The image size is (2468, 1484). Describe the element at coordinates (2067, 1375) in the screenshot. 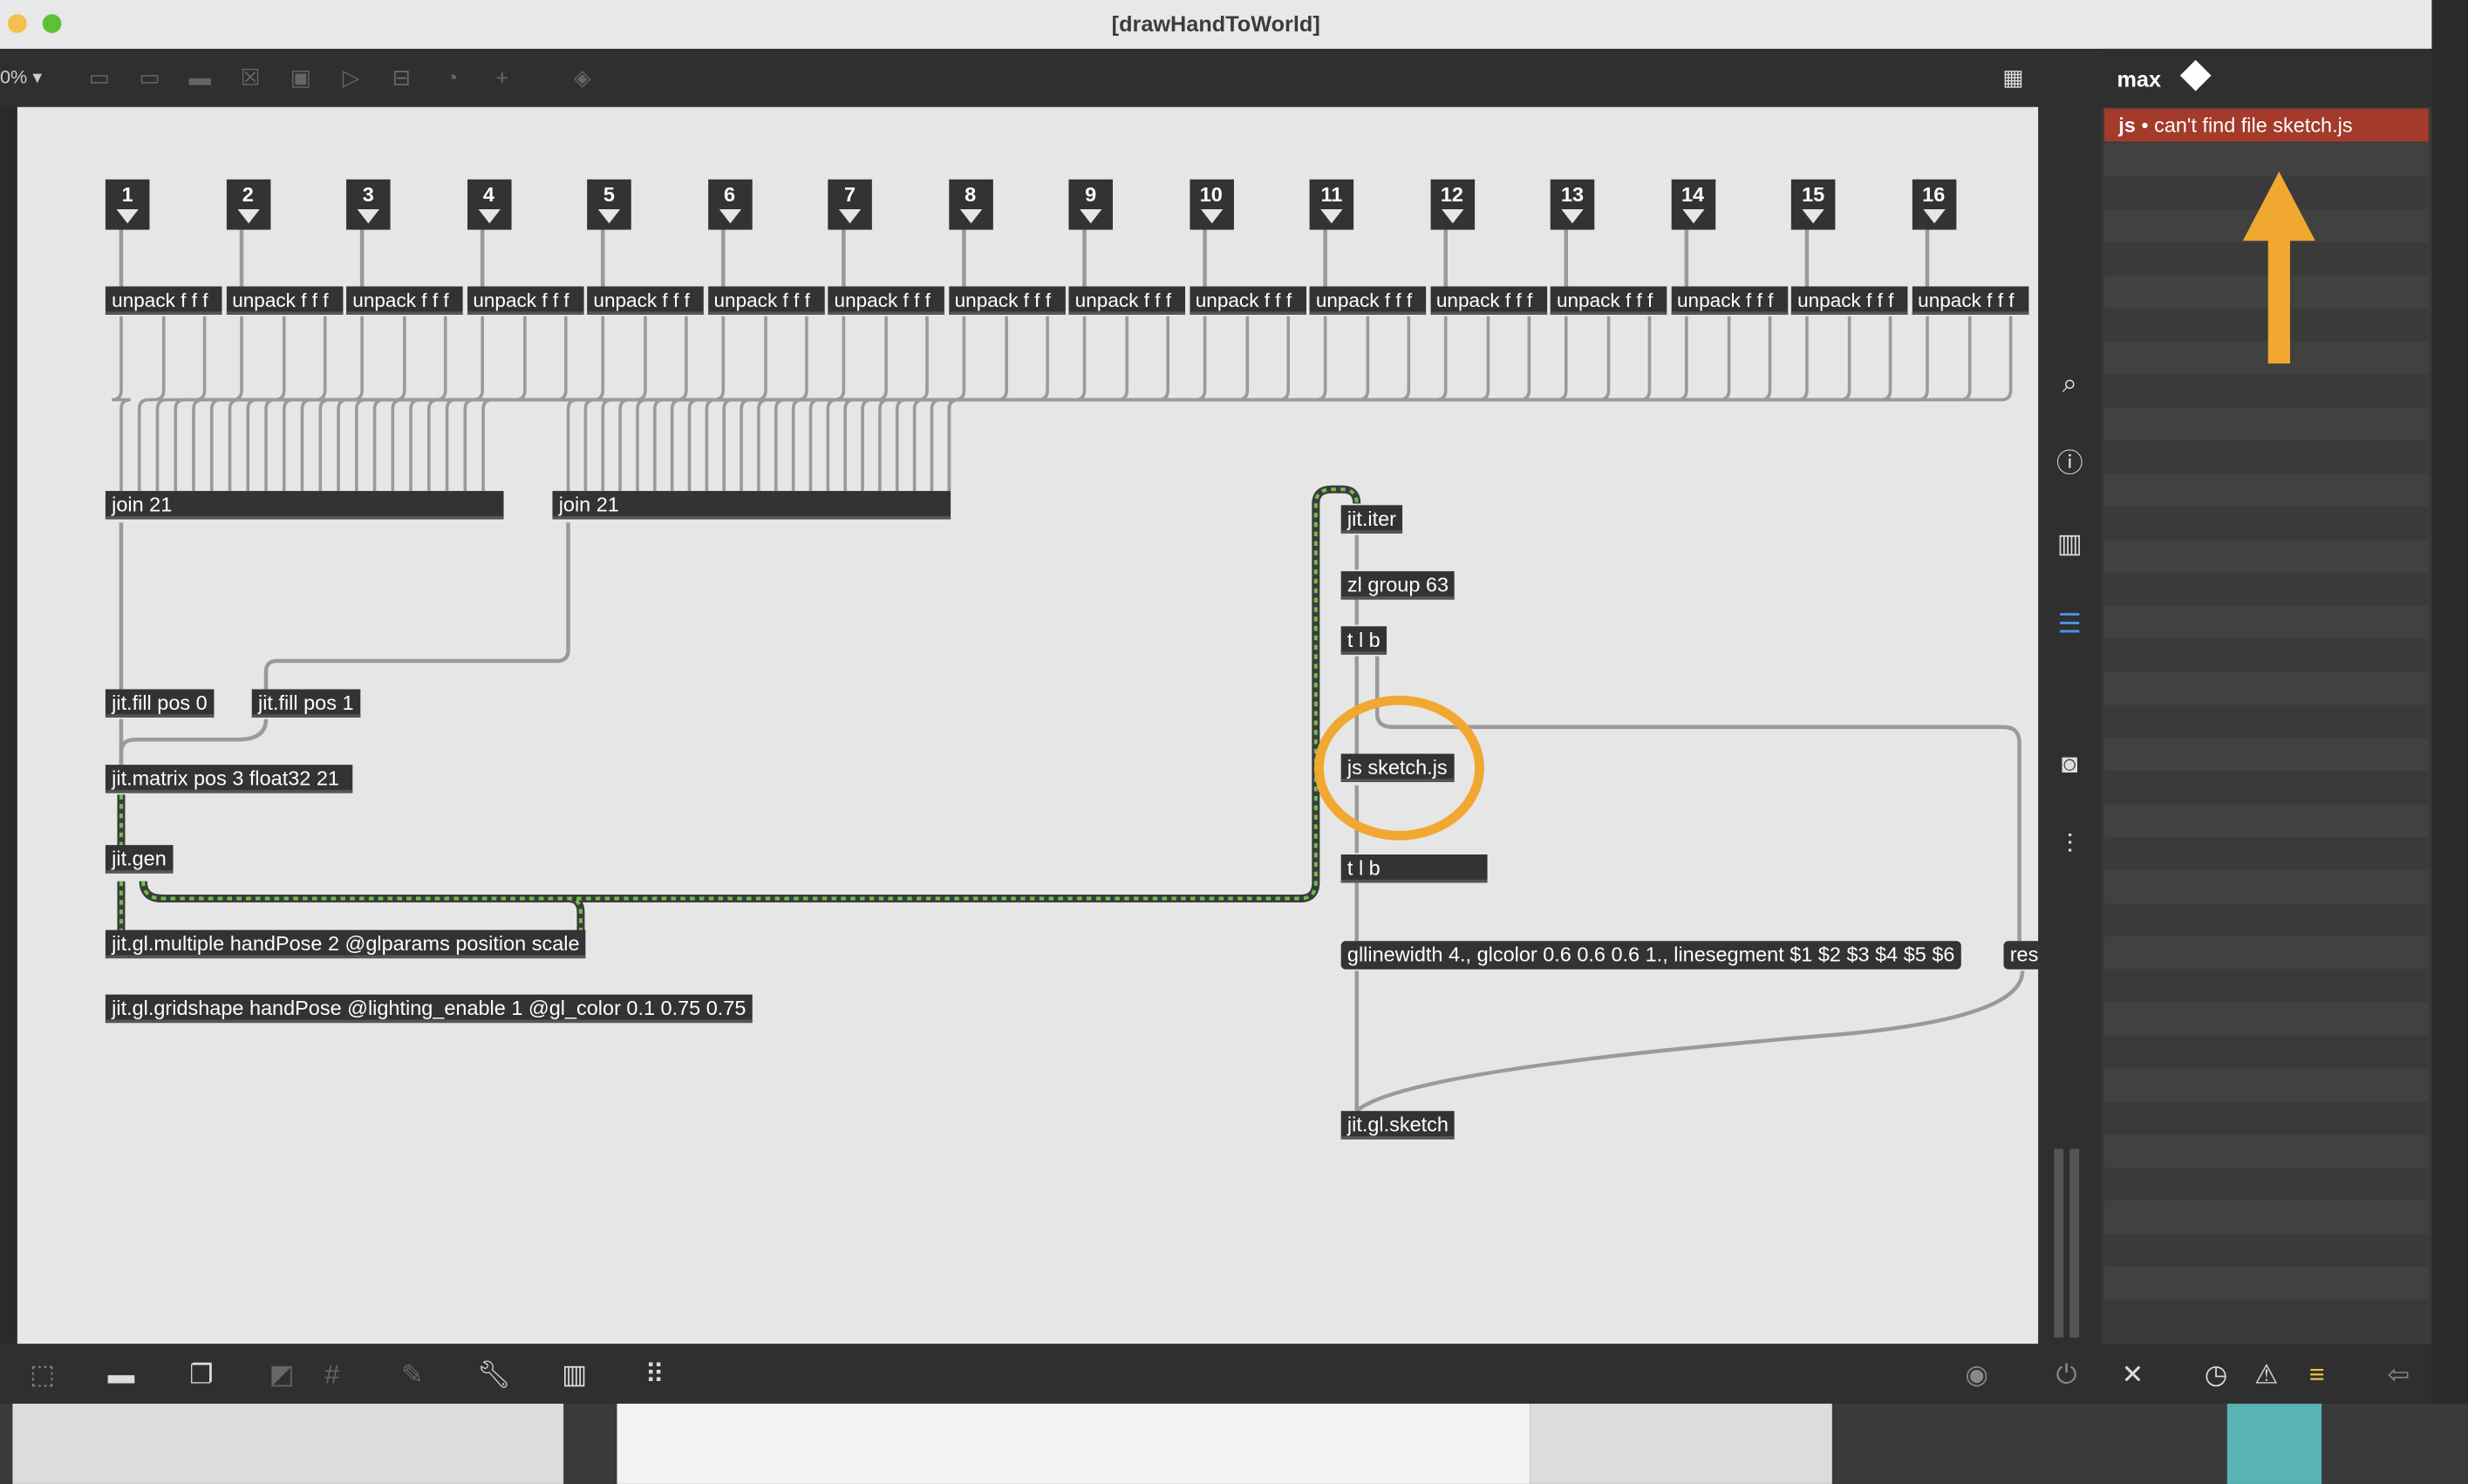

I see `power-icon: ⏻` at that location.